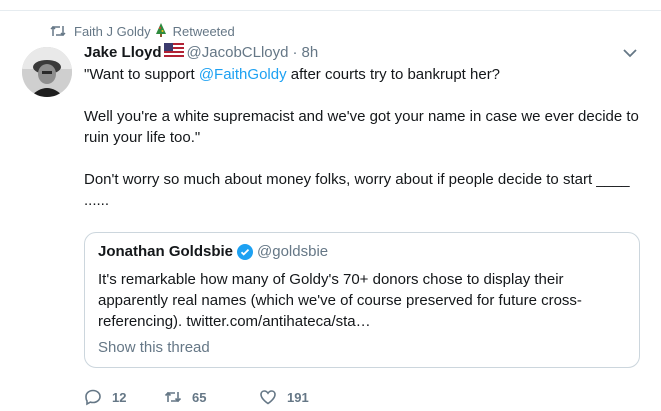  Describe the element at coordinates (245, 251) in the screenshot. I see `verified-badge-icon` at that location.